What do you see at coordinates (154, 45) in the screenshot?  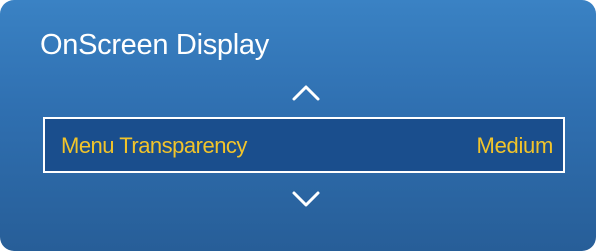 I see `panel-title: OnScreen Display` at bounding box center [154, 45].